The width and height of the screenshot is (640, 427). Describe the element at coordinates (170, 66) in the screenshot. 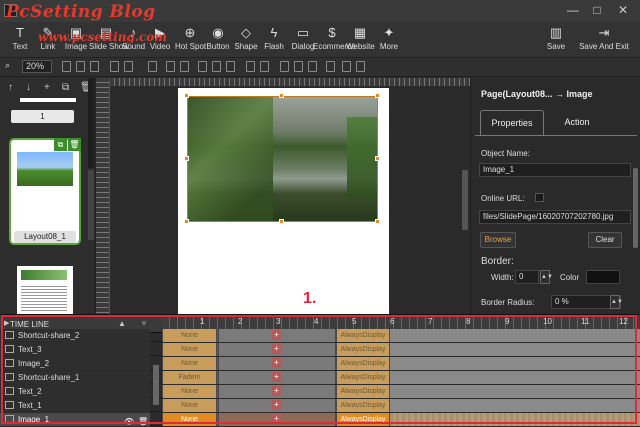

I see `distribute-h-icon` at that location.